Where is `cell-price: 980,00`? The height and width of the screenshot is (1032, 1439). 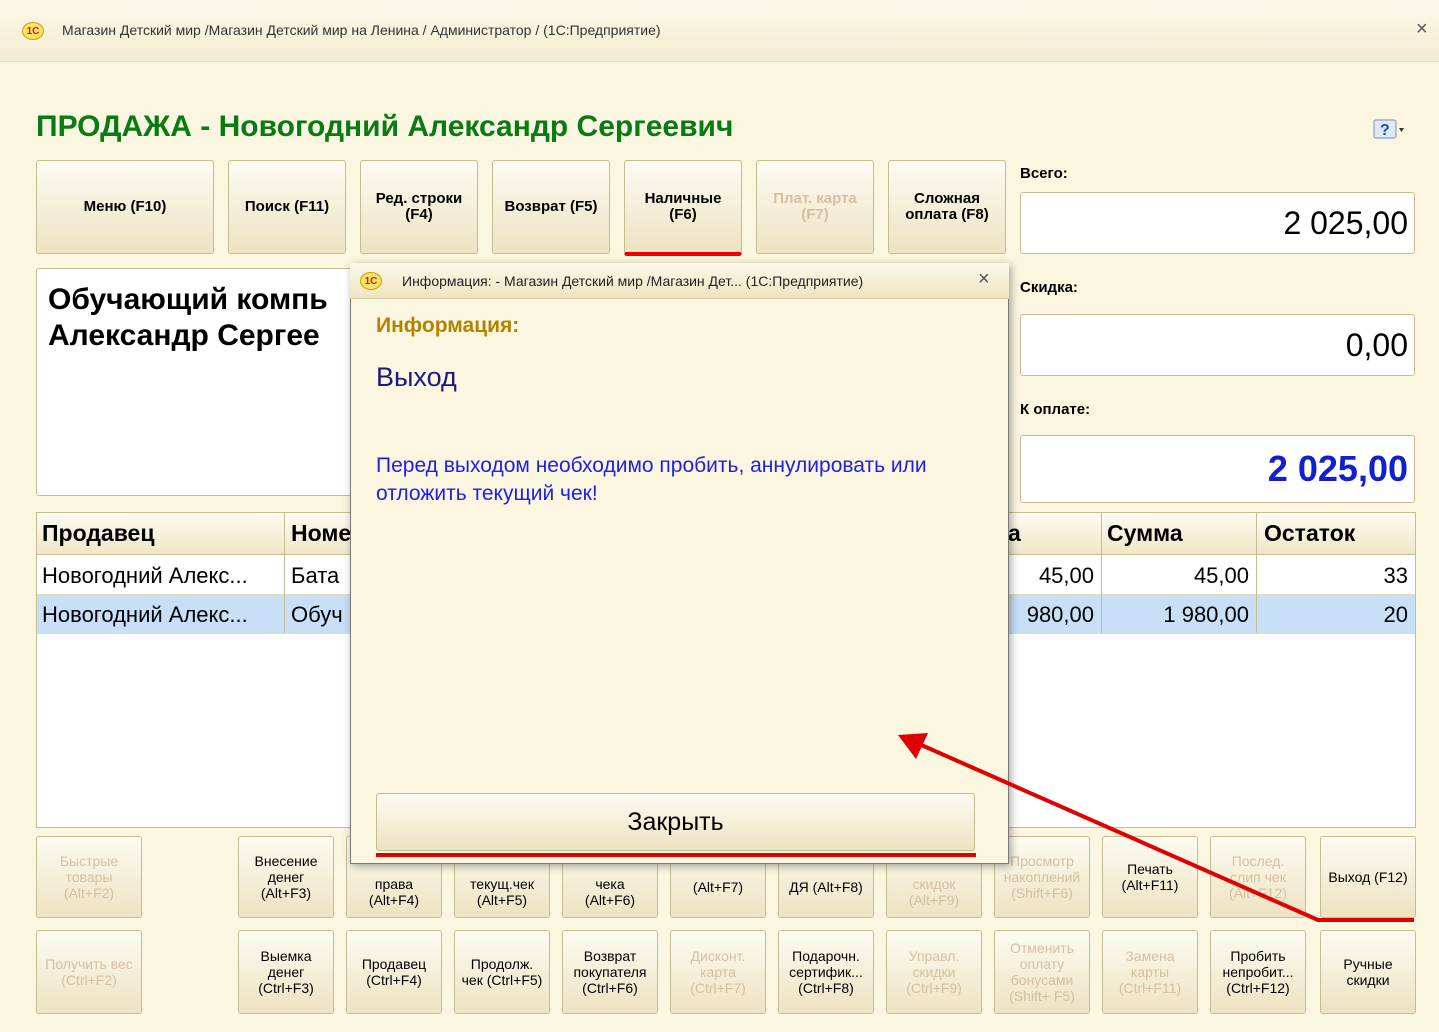 cell-price: 980,00 is located at coordinates (1060, 614).